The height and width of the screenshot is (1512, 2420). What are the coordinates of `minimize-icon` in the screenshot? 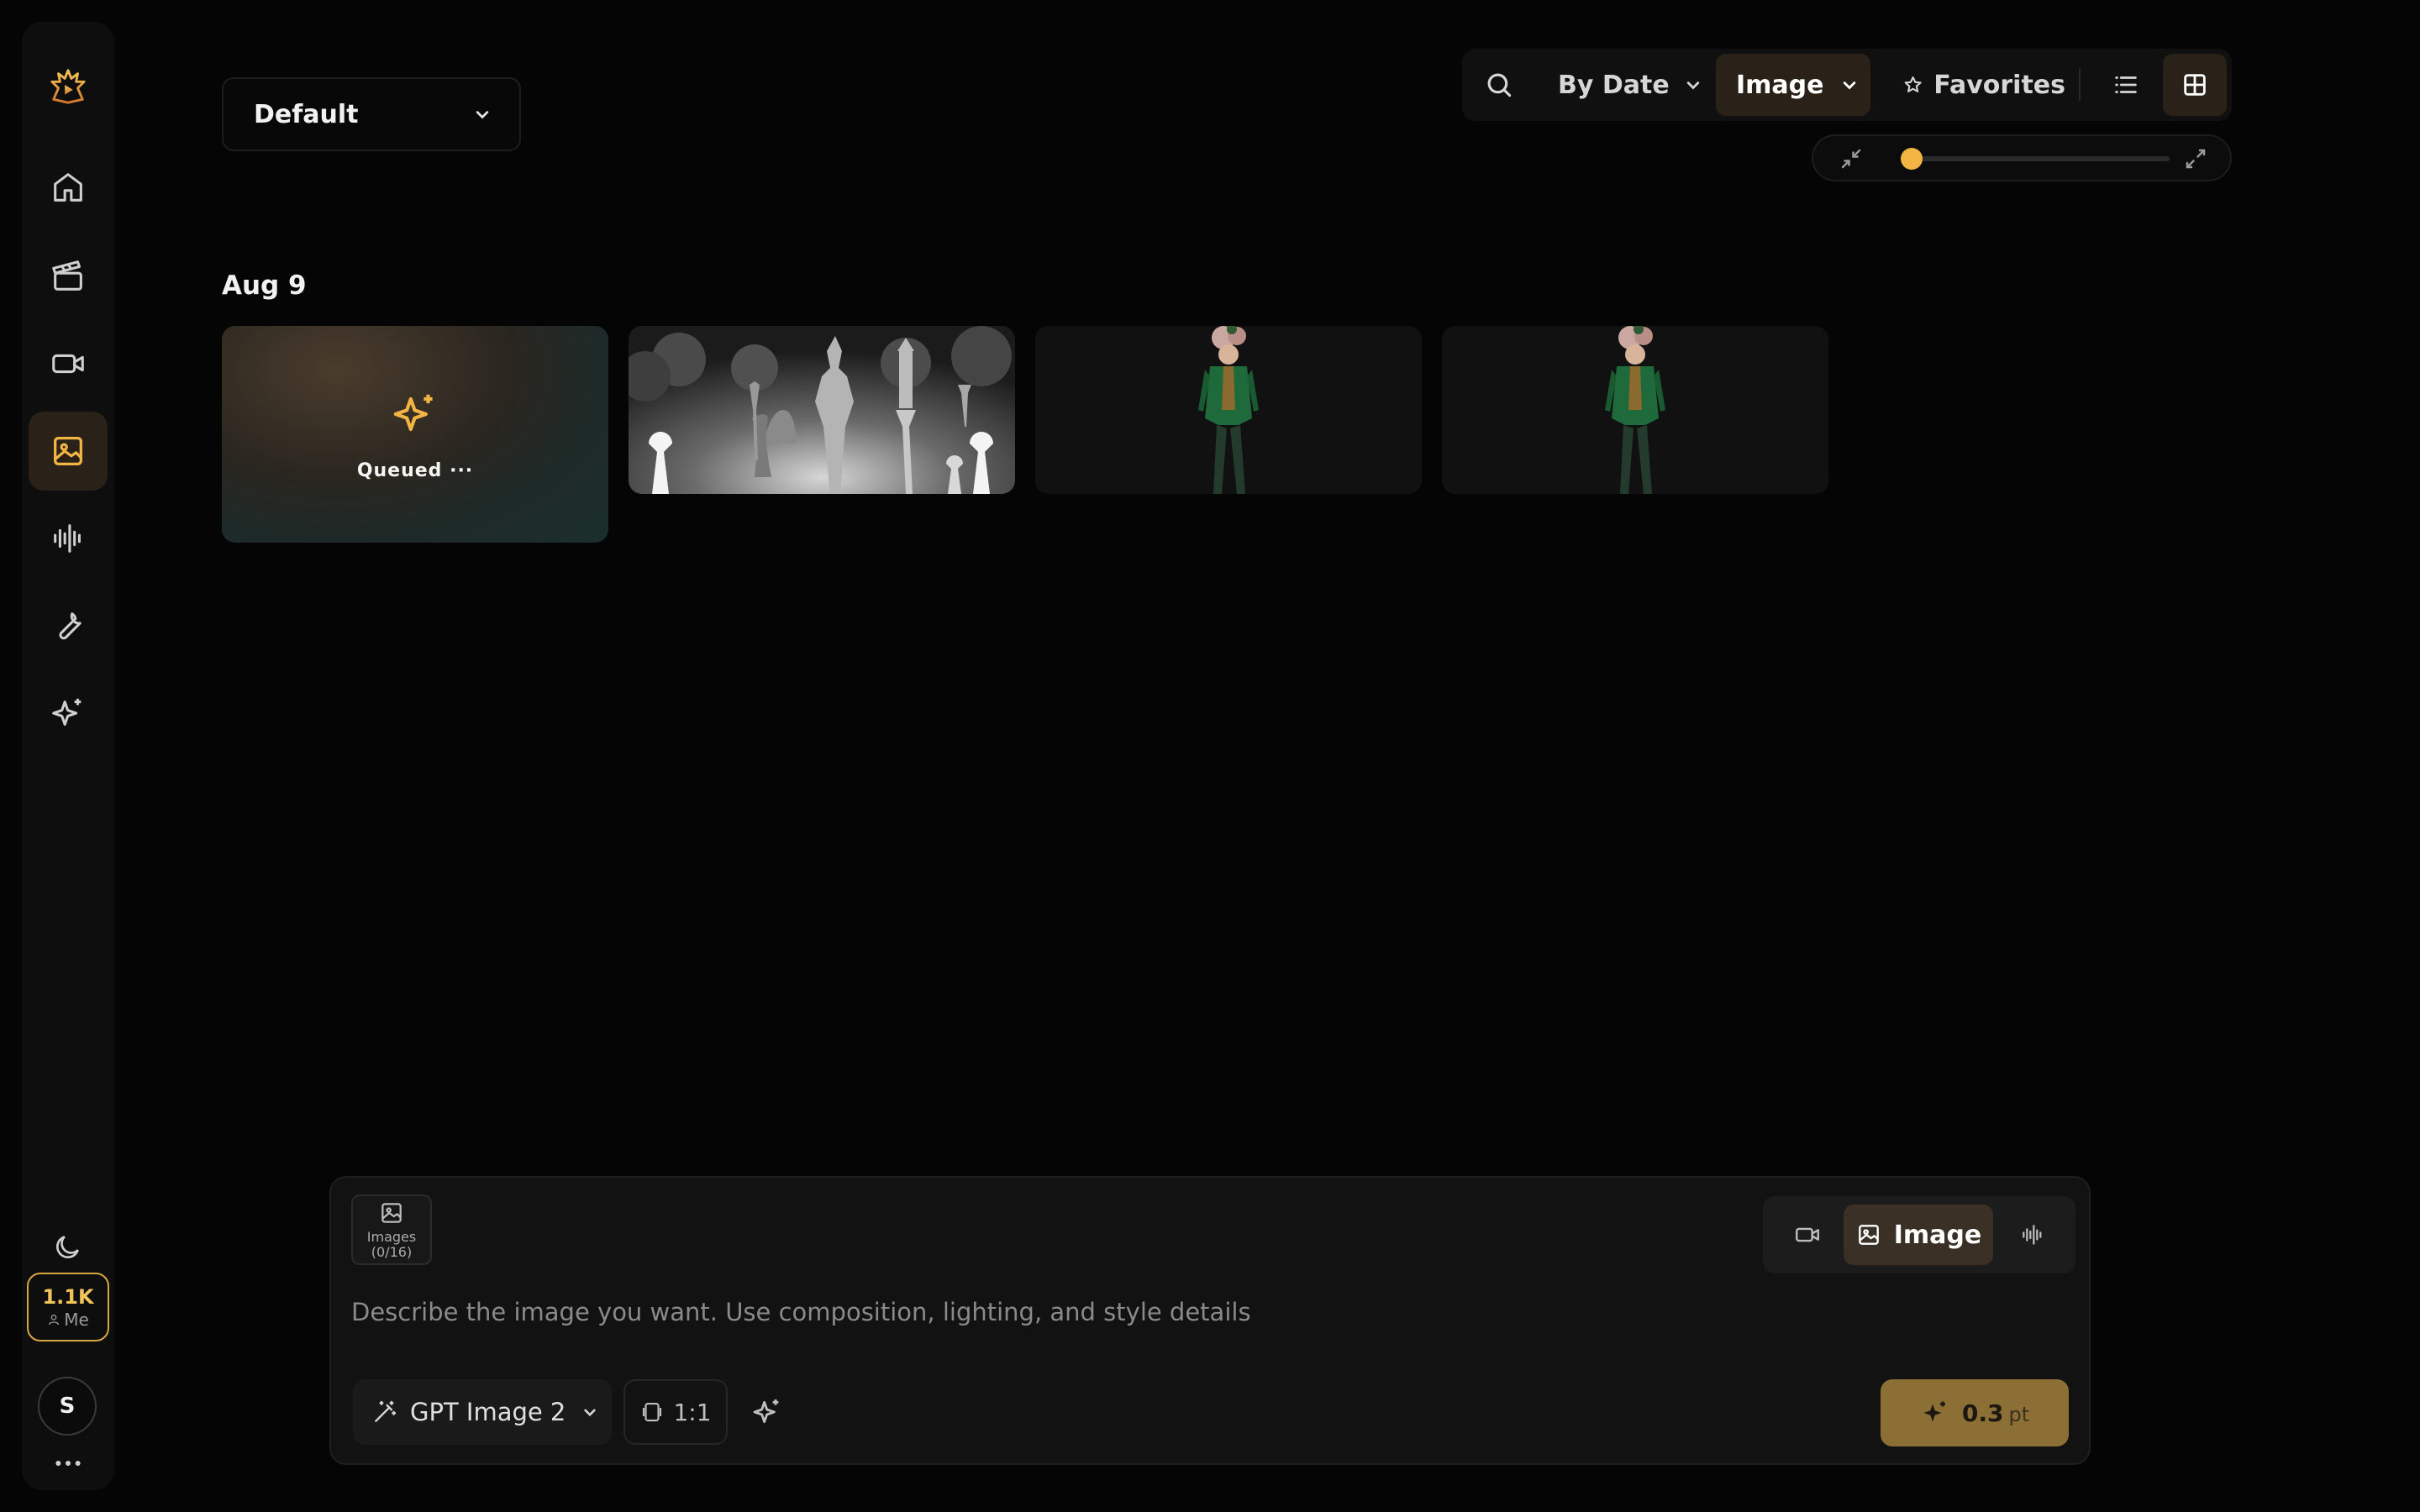 It's located at (1852, 158).